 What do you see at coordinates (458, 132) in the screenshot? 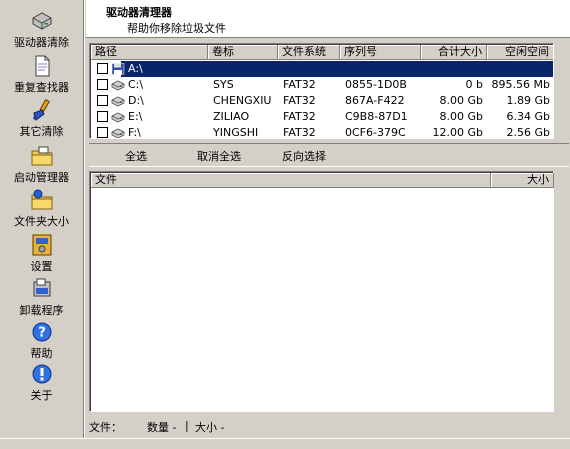
I see `drive-total-size: 12.00 Gb` at bounding box center [458, 132].